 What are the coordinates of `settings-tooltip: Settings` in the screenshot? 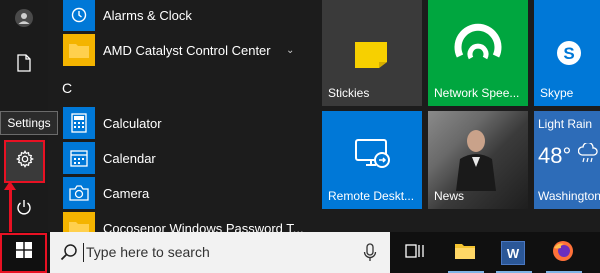 It's located at (29, 123).